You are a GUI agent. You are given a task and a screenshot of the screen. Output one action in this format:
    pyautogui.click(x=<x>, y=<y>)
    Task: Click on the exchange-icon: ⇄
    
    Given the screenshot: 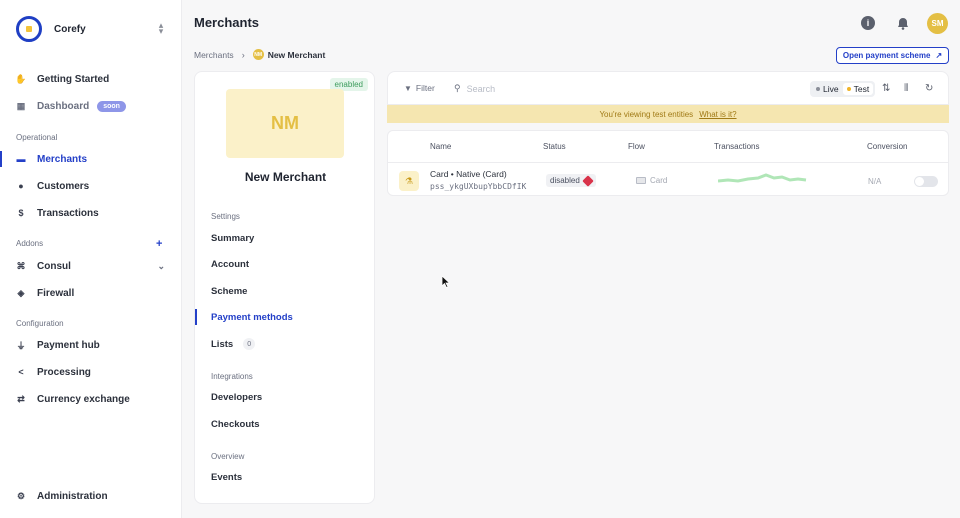 What is the action you would take?
    pyautogui.click(x=21, y=398)
    